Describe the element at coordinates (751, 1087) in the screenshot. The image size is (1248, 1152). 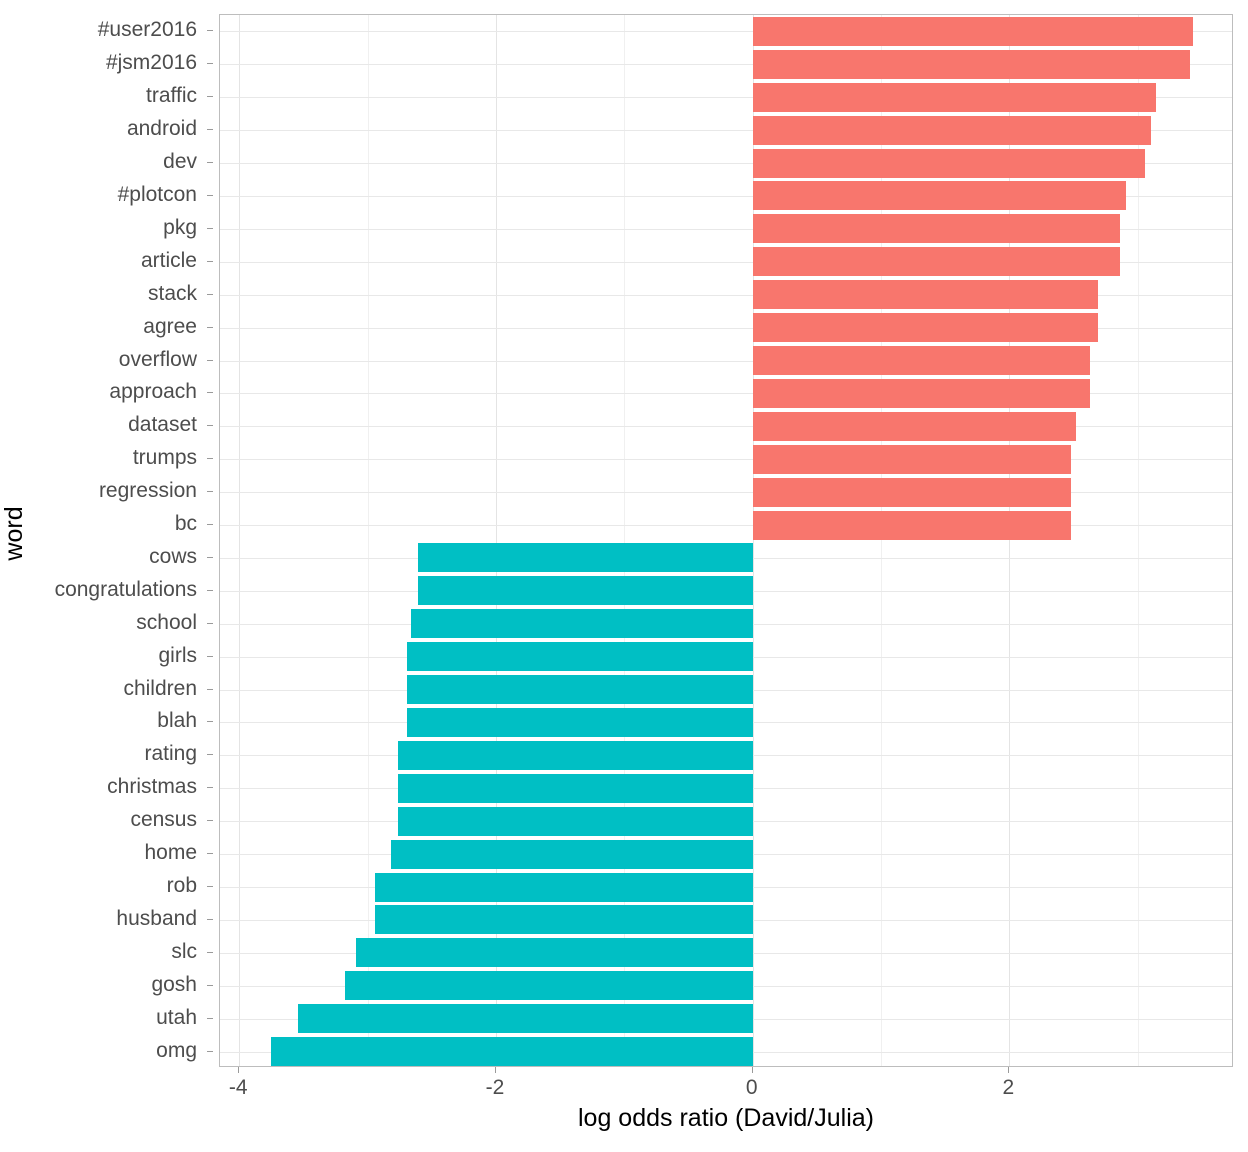
I see `x-axis-tick-label: 0` at that location.